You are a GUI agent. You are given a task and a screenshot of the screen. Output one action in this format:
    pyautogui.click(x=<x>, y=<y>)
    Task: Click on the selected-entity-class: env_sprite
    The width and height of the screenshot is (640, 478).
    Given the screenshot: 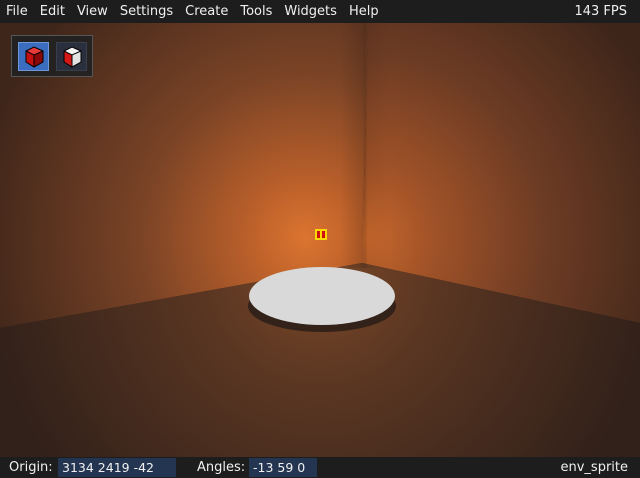 What is the action you would take?
    pyautogui.click(x=594, y=467)
    